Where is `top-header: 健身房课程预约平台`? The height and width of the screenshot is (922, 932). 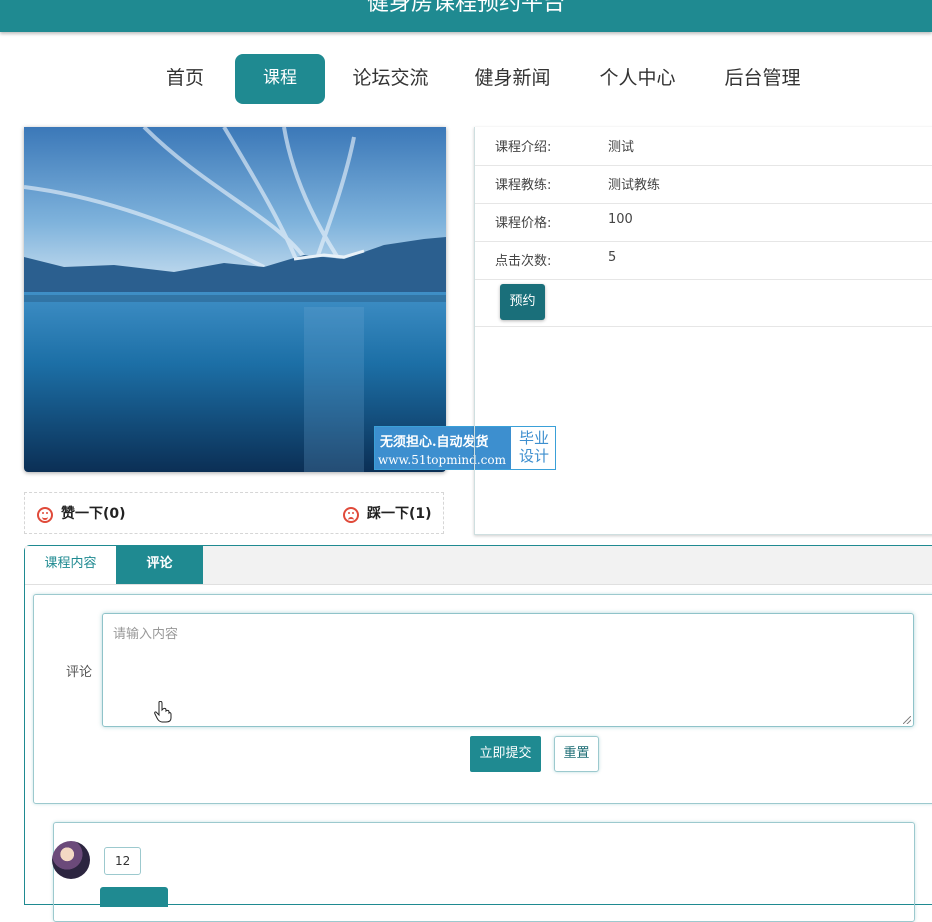
top-header: 健身房课程预约平台 is located at coordinates (466, 16).